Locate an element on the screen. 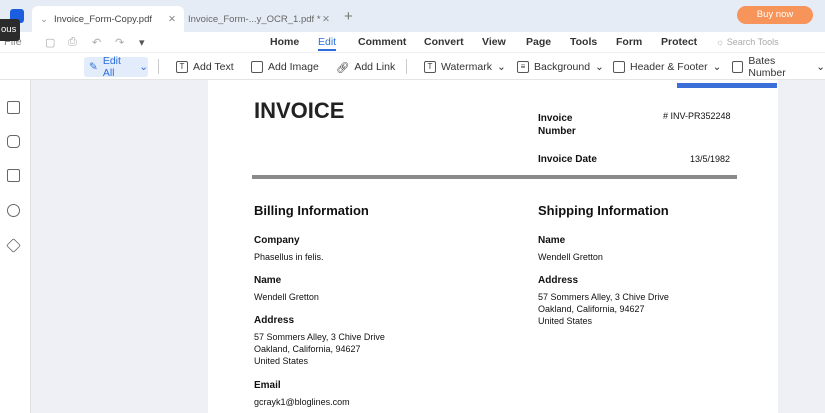 The image size is (825, 413). search-tools: ☼ Search Tools is located at coordinates (747, 42).